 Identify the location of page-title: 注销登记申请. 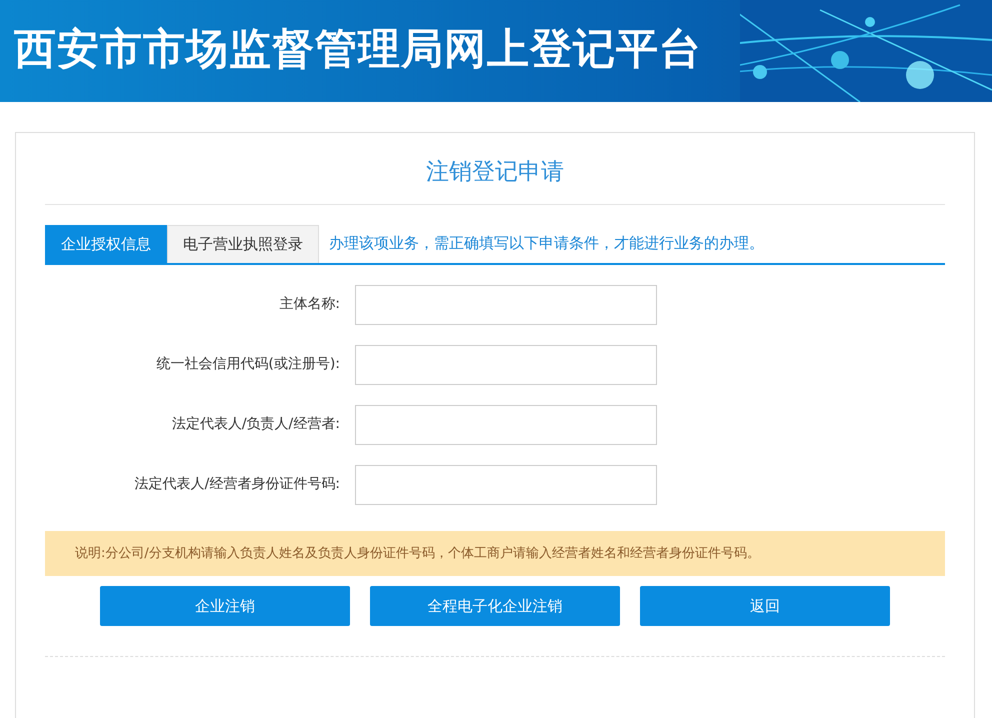
(495, 168).